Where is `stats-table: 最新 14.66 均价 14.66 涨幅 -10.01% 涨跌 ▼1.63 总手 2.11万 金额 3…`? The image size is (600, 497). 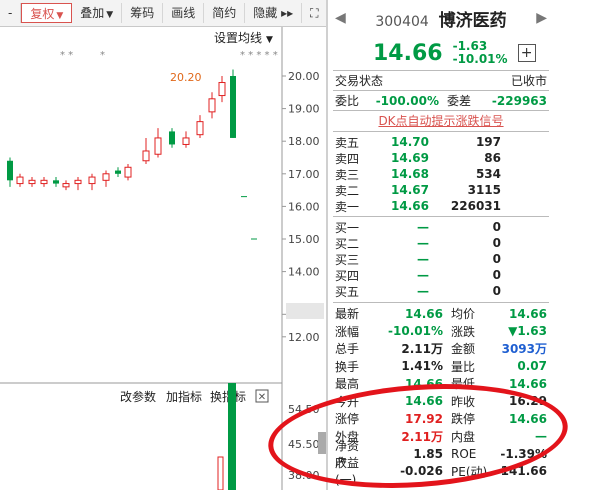
stats-table: 最新 14.66 均价 14.66 涨幅 -10.01% 涨跌 ▼1.63 总手 2.11万 金额 3… is located at coordinates (441, 395).